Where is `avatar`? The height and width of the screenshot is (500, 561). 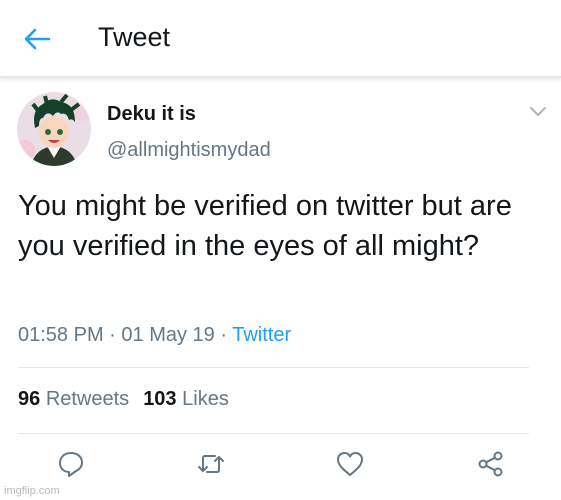
avatar is located at coordinates (54, 129).